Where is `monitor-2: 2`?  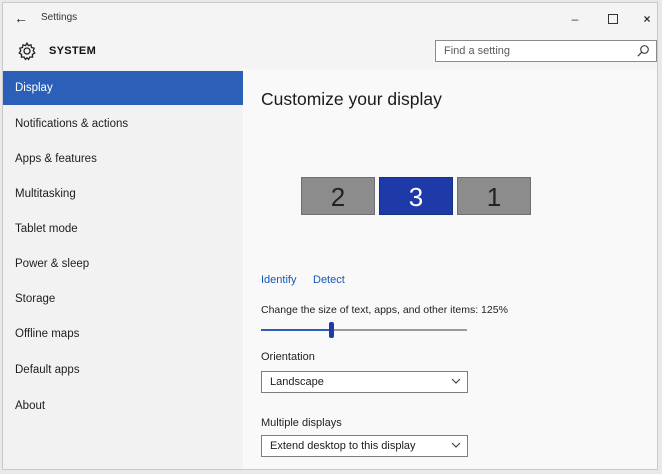
monitor-2: 2 is located at coordinates (338, 196).